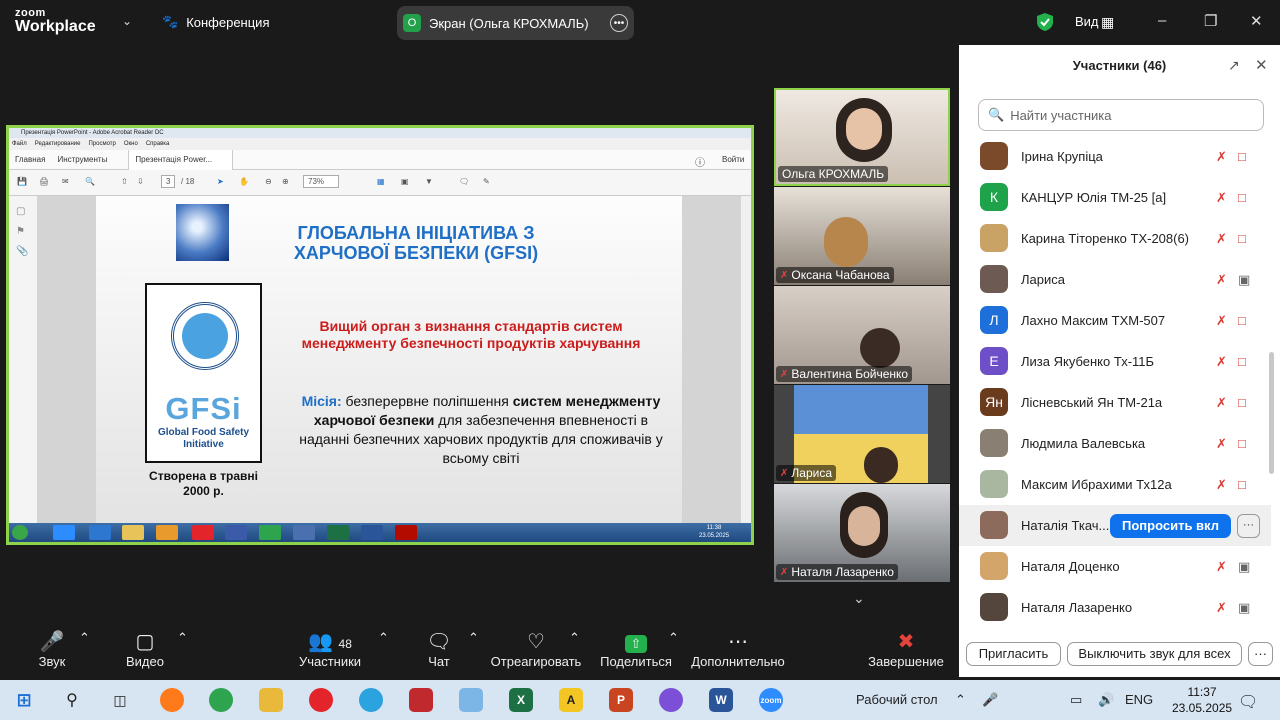  What do you see at coordinates (338, 532) in the screenshot?
I see `excel-icon` at bounding box center [338, 532].